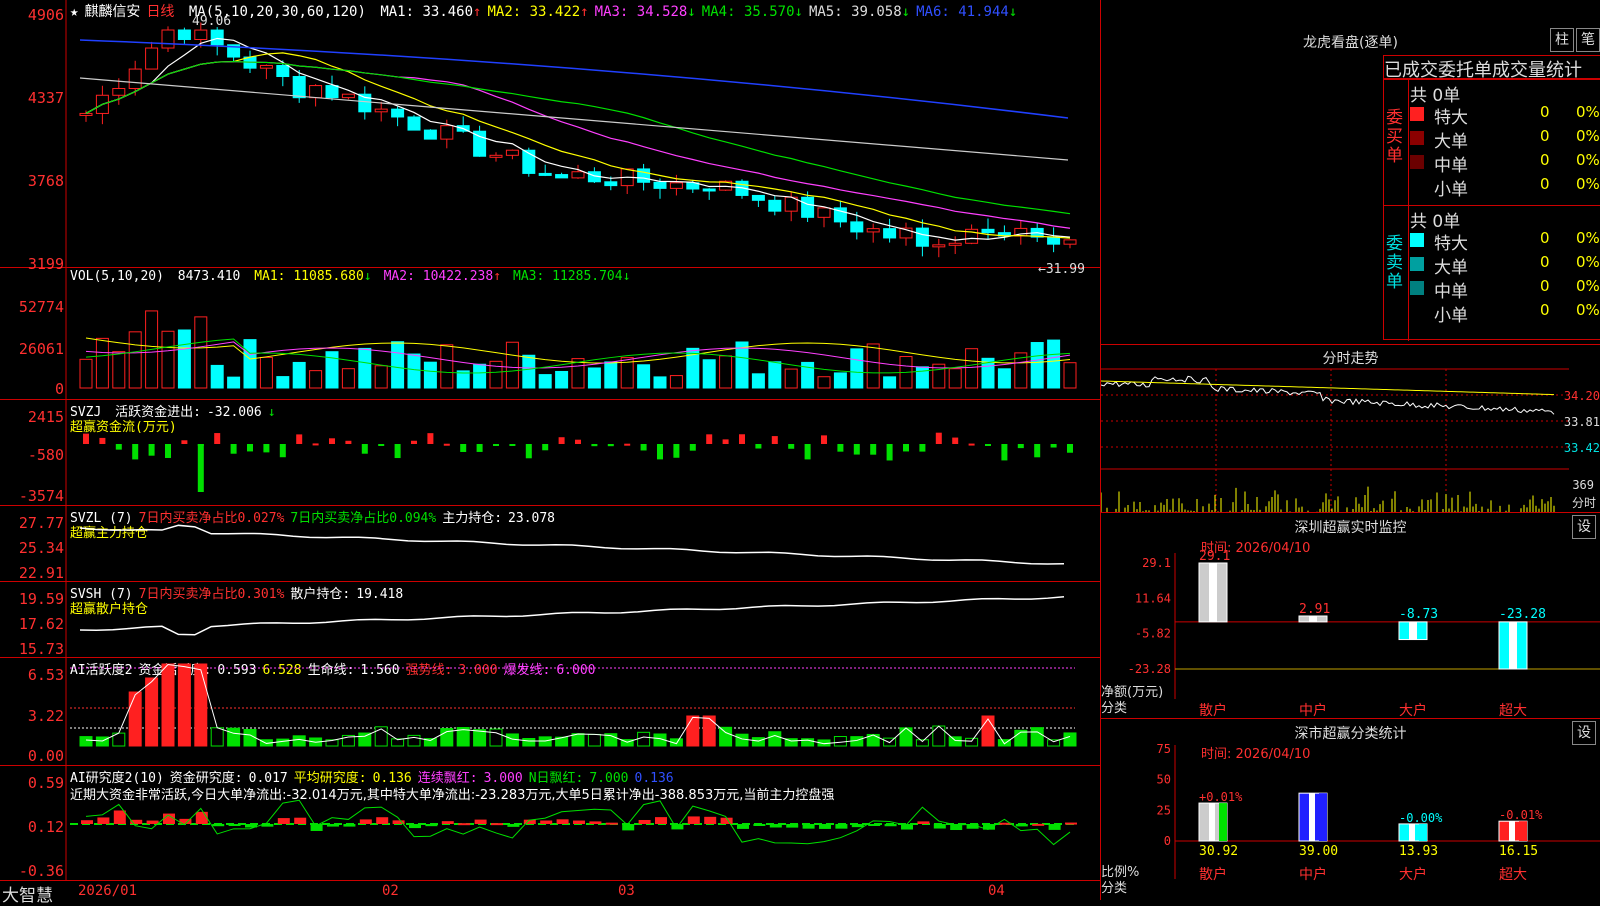 Image resolution: width=1600 pixels, height=906 pixels. Describe the element at coordinates (1562, 40) in the screenshot. I see `bar-mode-button: 柱` at that location.